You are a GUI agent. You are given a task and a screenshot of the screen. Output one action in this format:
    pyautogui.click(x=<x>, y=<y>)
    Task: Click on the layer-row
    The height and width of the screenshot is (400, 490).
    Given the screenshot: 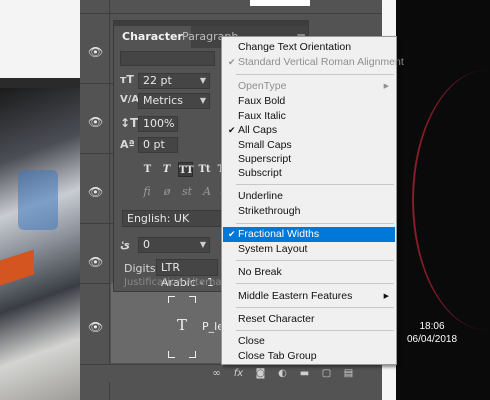 What is the action you would take?
    pyautogui.click(x=231, y=7)
    